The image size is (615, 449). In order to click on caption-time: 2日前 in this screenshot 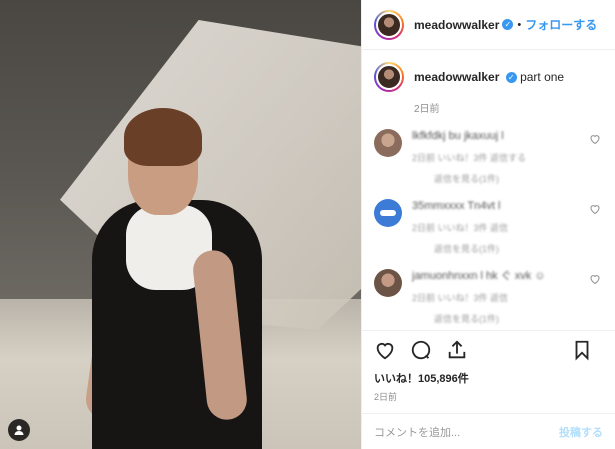, I will do `click(427, 109)`.